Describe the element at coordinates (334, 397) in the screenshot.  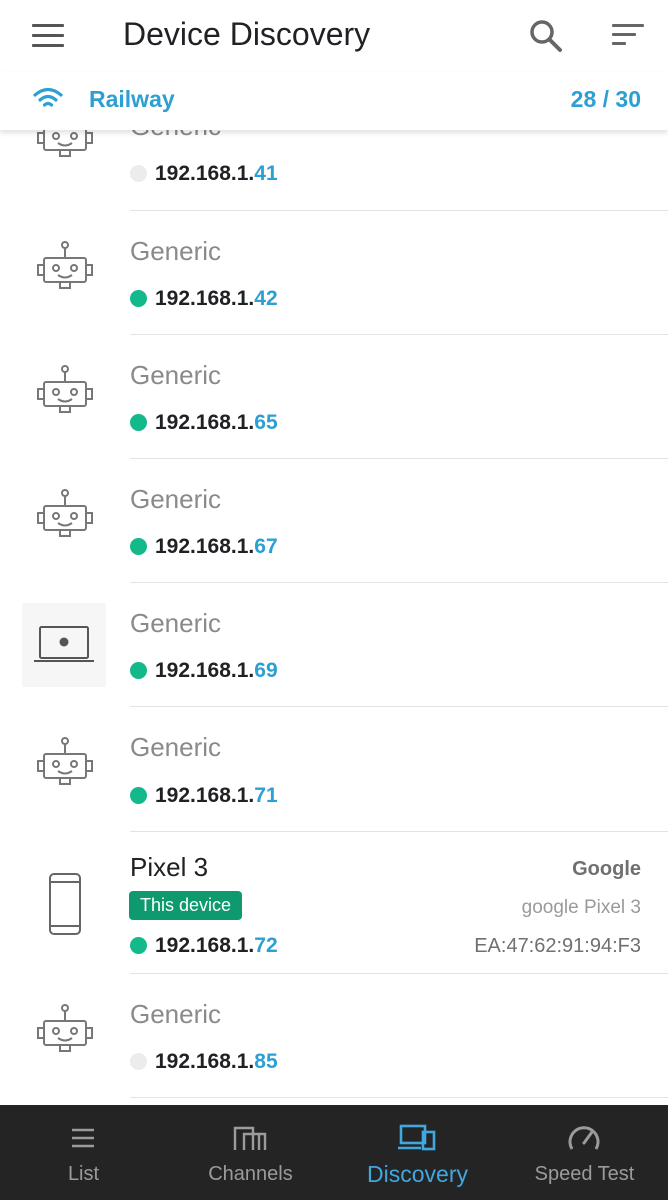
I see `device-row: Generic 192.168.1.65` at that location.